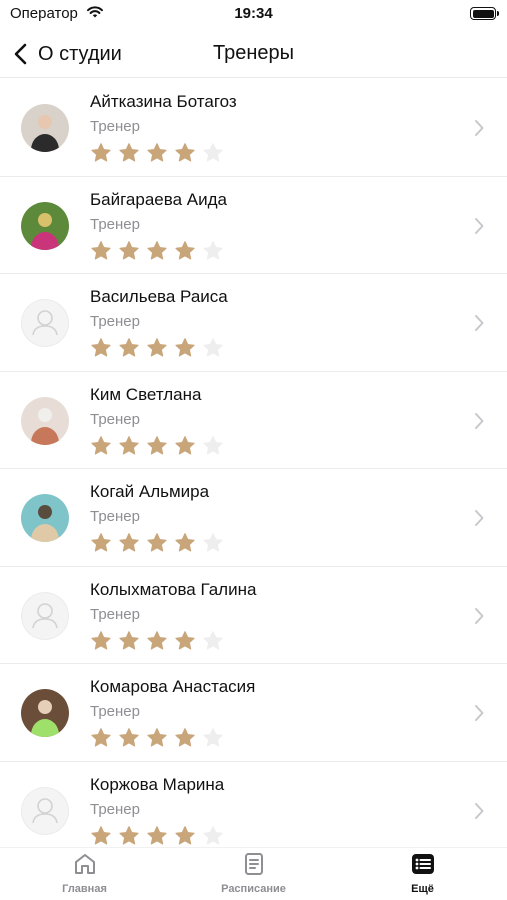 This screenshot has width=507, height=900. I want to click on tab-schedule-label: Расписание, so click(253, 889).